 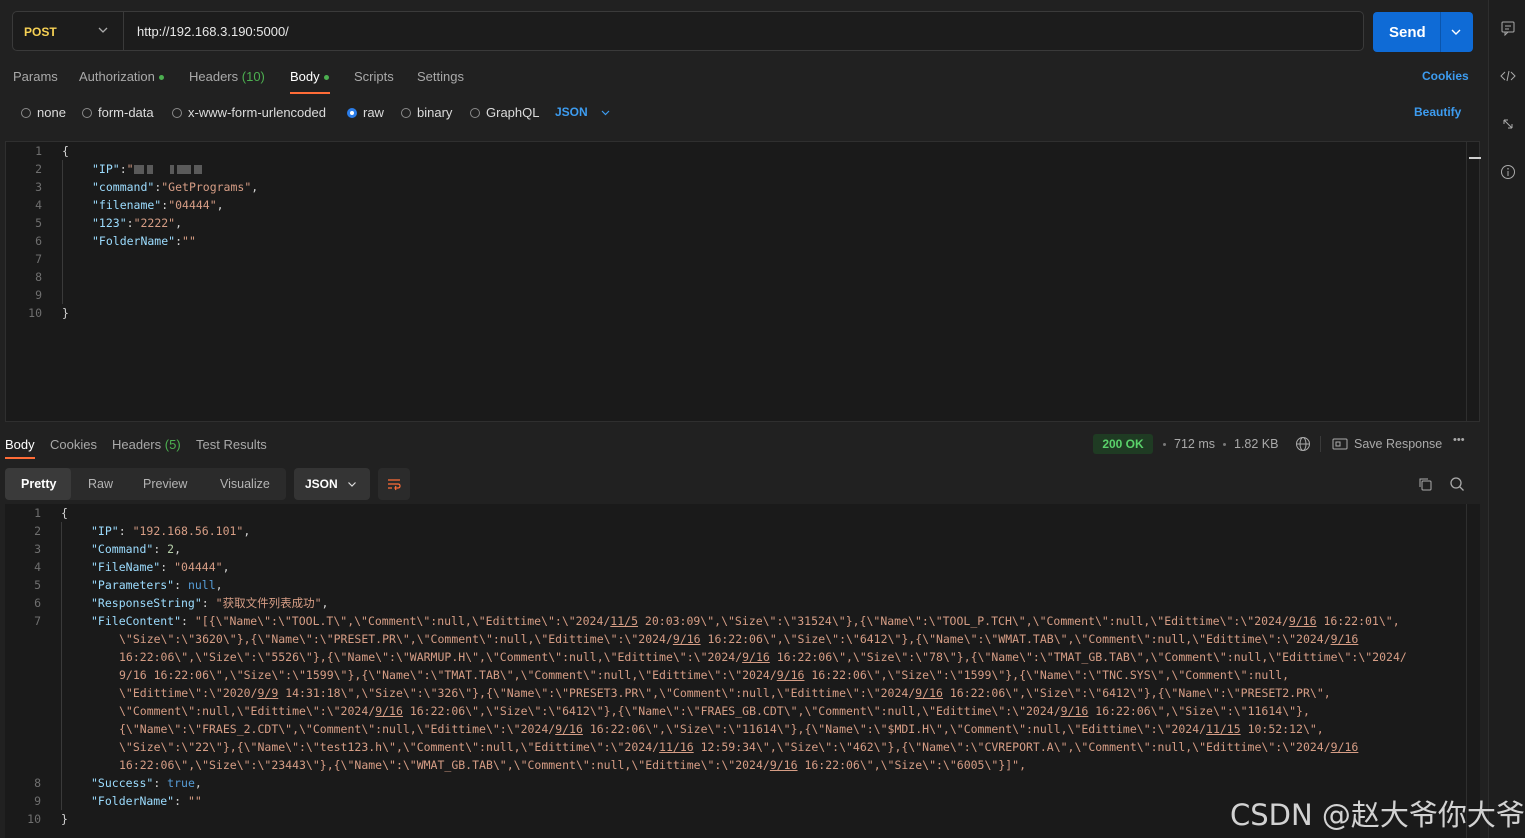 I want to click on scrollbar-thumb, so click(x=1475, y=158).